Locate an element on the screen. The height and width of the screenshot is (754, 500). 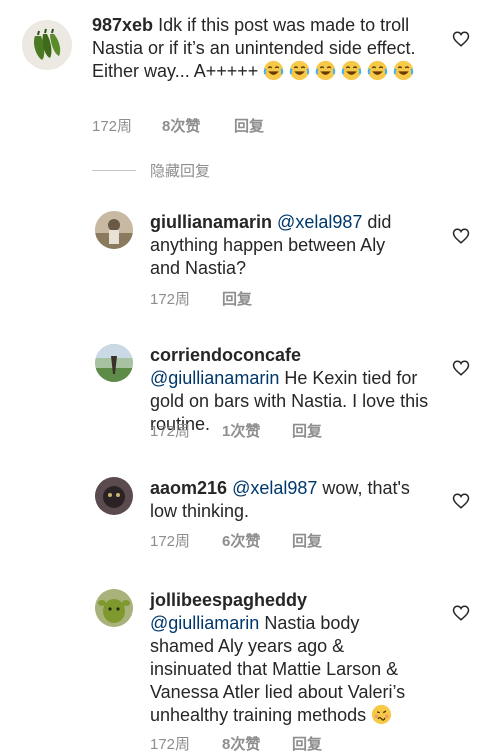
reply-meta: 172周 回复 is located at coordinates (201, 298).